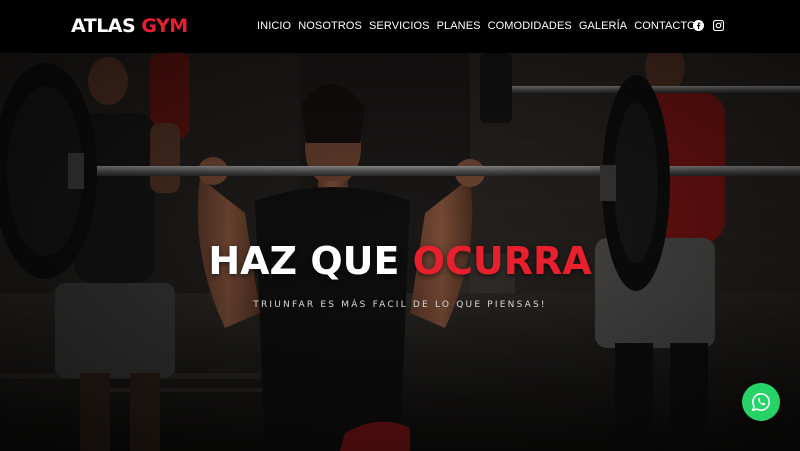 Image resolution: width=800 pixels, height=451 pixels. What do you see at coordinates (459, 26) in the screenshot?
I see `nav-item-planes: PLANES` at bounding box center [459, 26].